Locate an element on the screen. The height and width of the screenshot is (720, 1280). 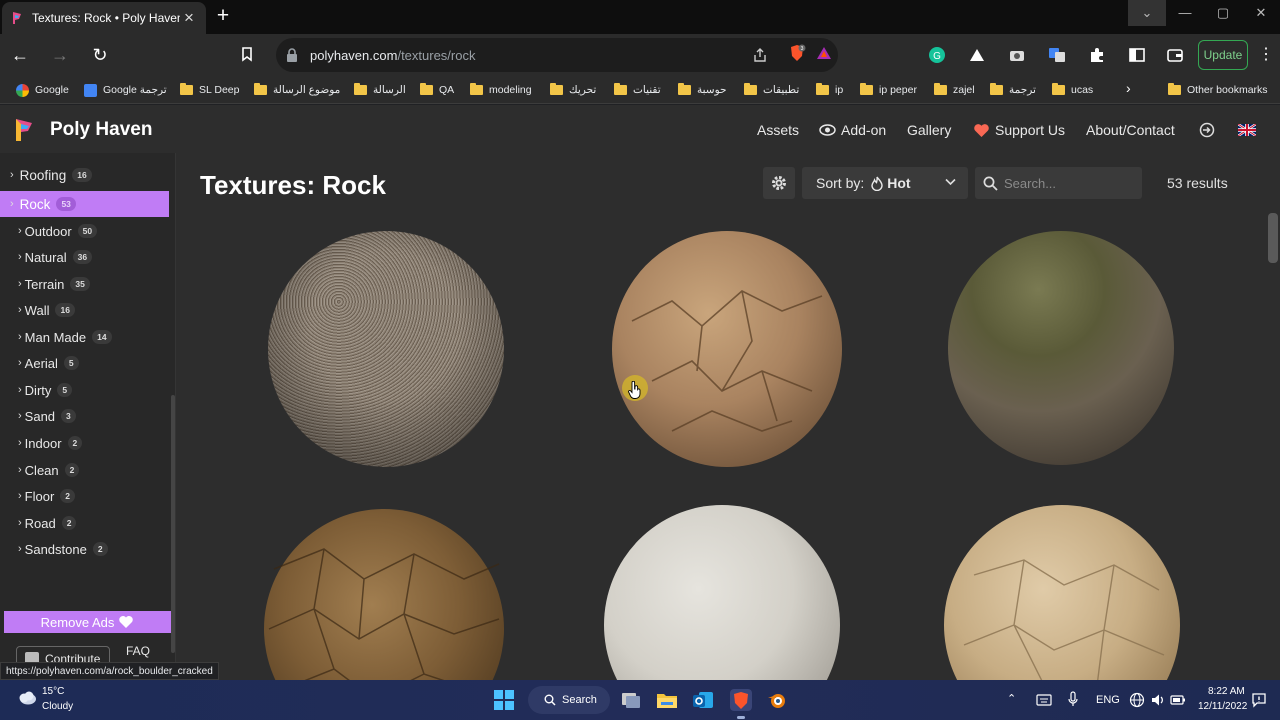
subcategory-dirty: › Dirty 5 is located at coordinates (45, 390).